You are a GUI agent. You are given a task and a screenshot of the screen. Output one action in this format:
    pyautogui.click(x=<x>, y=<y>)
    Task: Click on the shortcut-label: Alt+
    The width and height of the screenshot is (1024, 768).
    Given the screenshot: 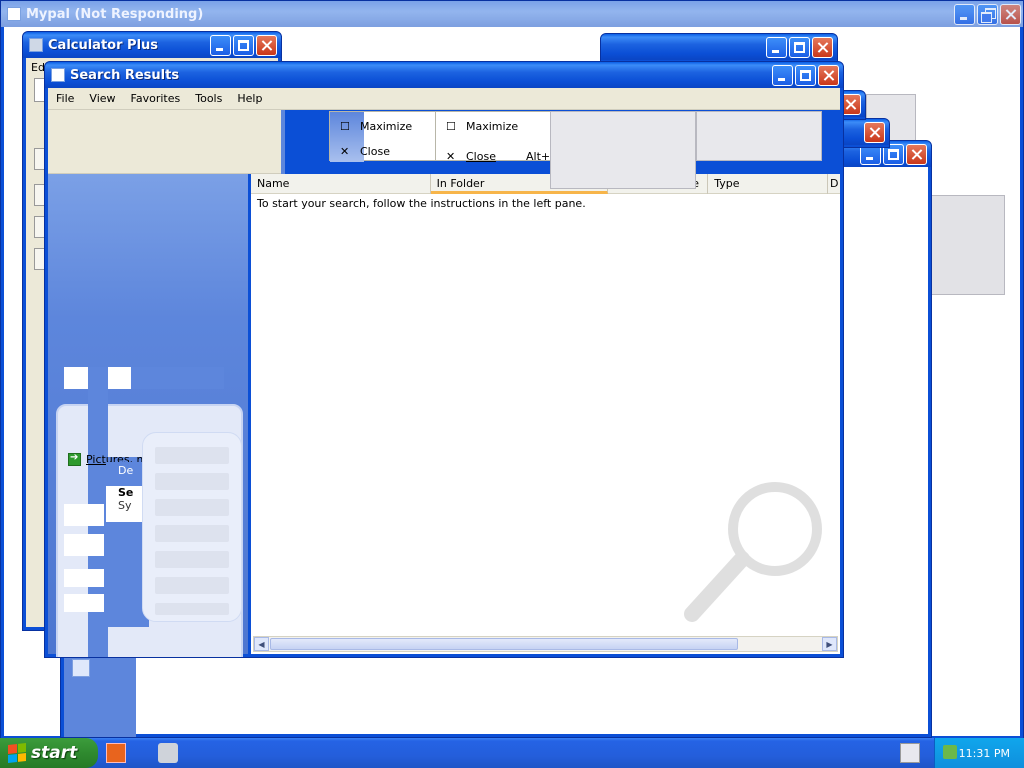 What is the action you would take?
    pyautogui.click(x=538, y=156)
    